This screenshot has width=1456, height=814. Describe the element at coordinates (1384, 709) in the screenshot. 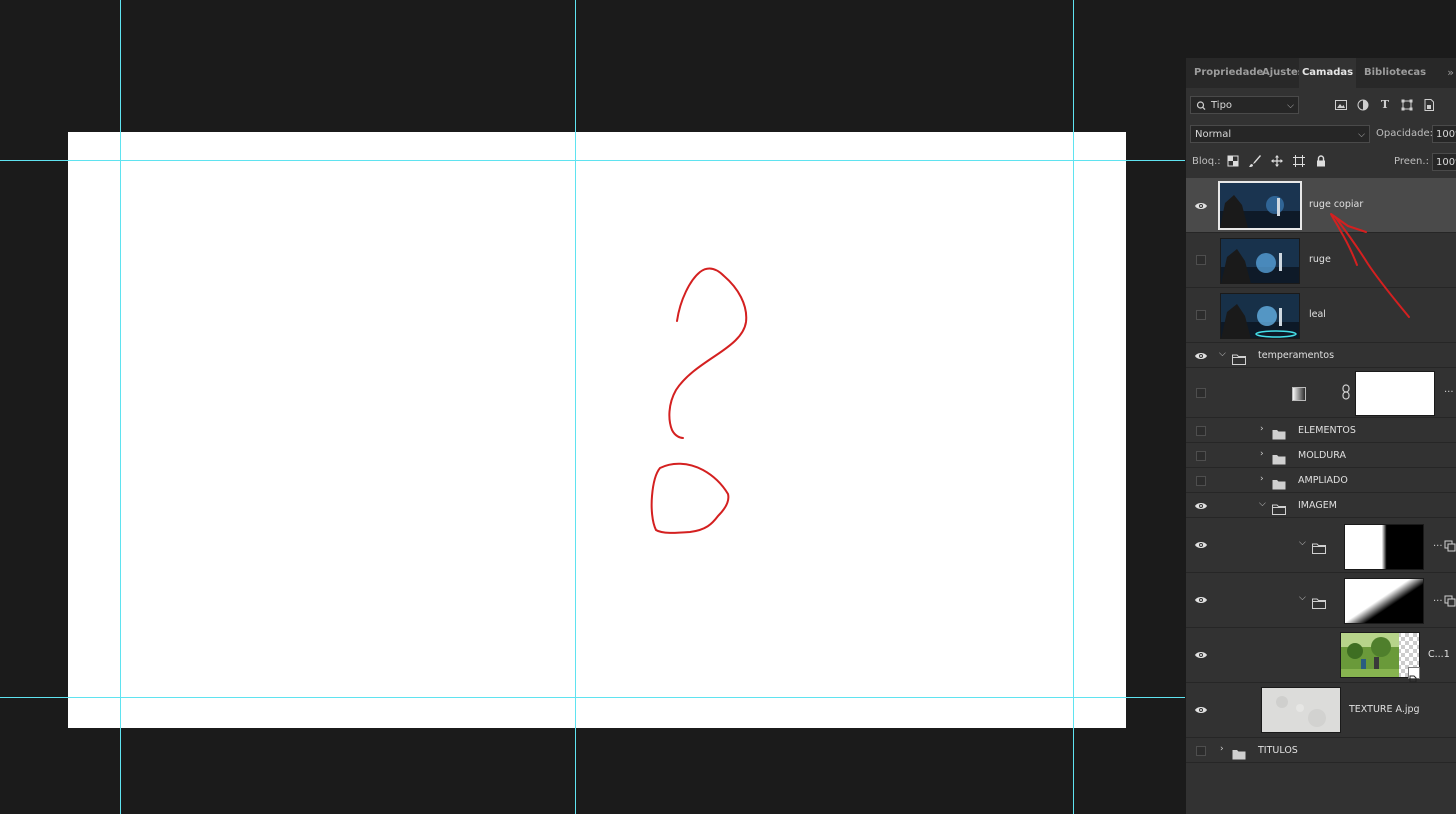

I see `layer-name: TEXTURE A.jpg` at that location.